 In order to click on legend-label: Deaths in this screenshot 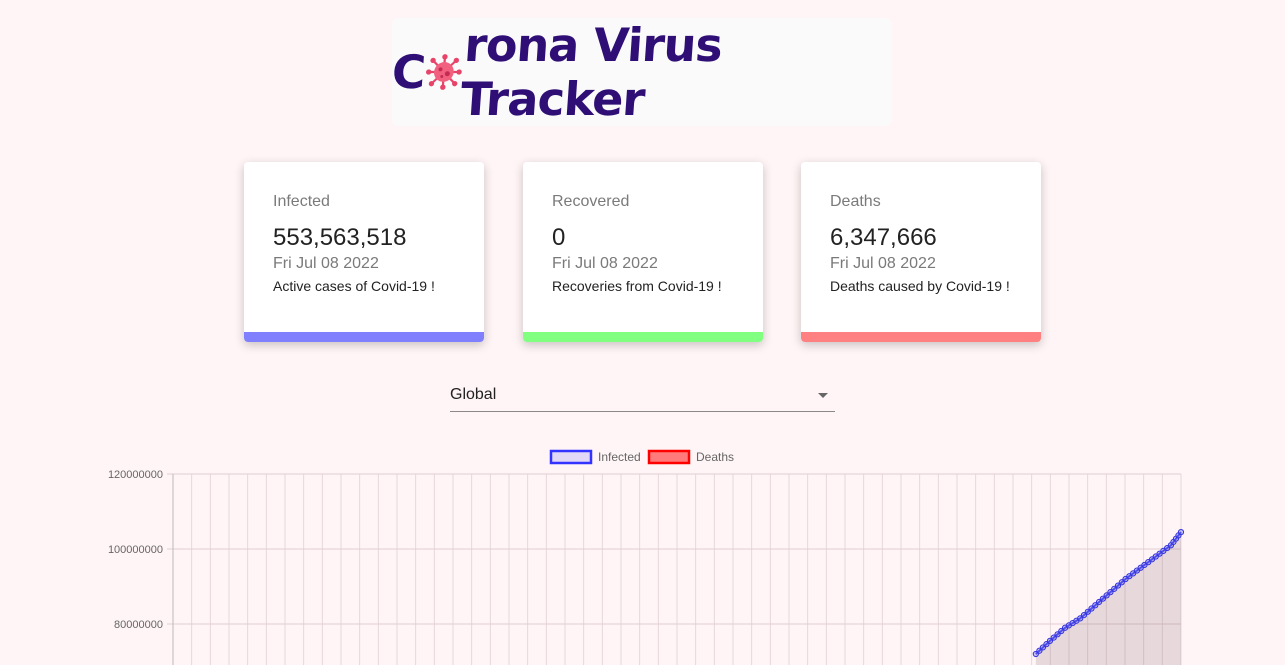, I will do `click(715, 457)`.